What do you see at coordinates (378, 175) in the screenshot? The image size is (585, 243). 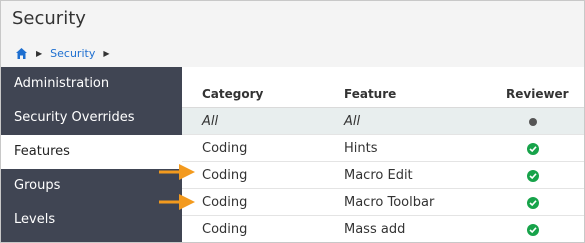 I see `feature-cell: Macro Edit` at bounding box center [378, 175].